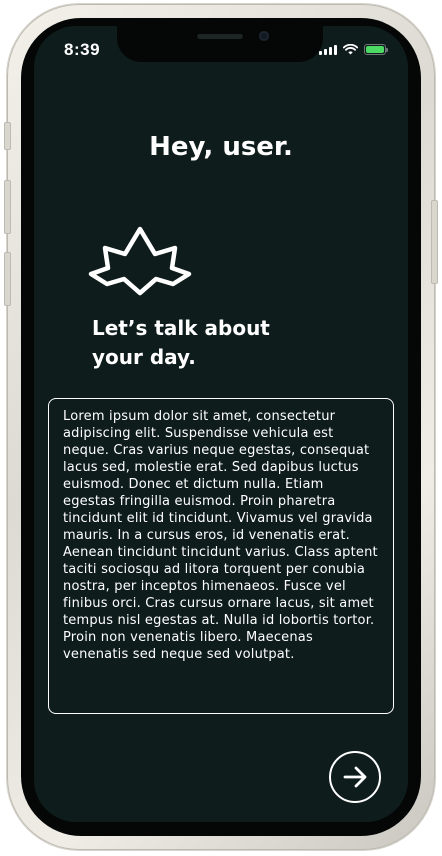 The height and width of the screenshot is (856, 442). I want to click on speaker-grille, so click(220, 36).